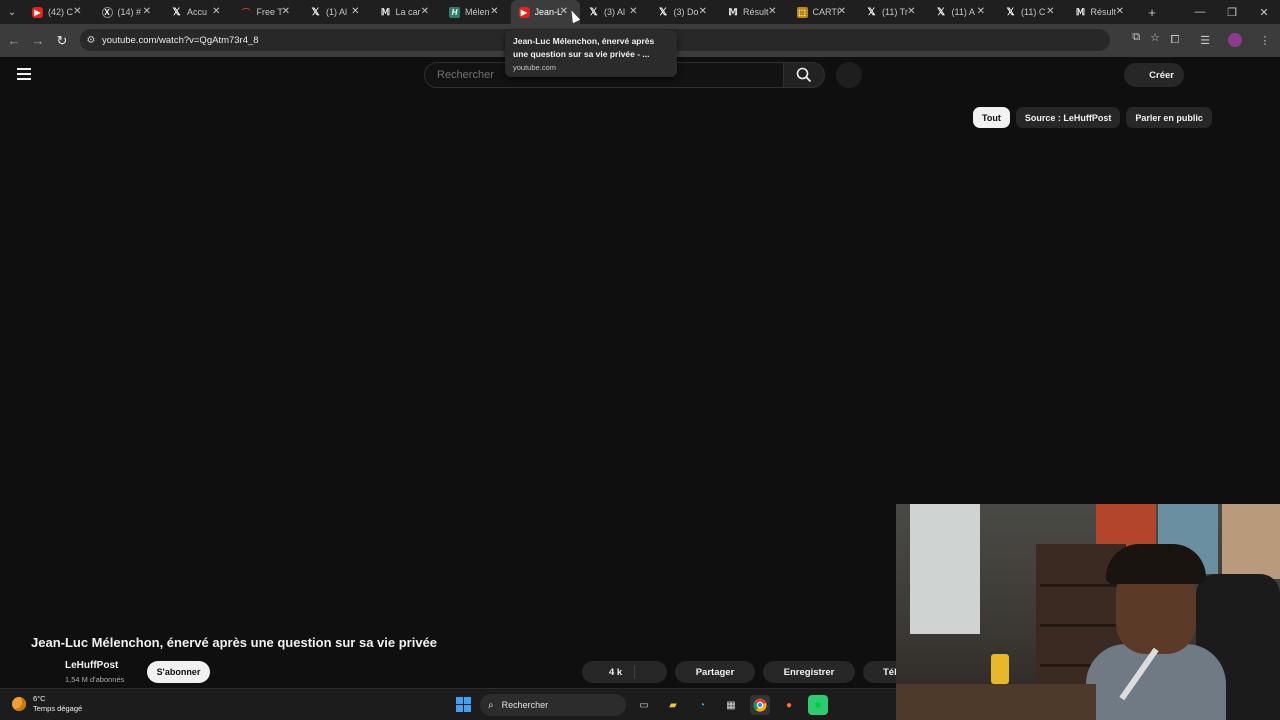 The width and height of the screenshot is (1280, 720). I want to click on tab-search-icon: ⌄, so click(12, 12).